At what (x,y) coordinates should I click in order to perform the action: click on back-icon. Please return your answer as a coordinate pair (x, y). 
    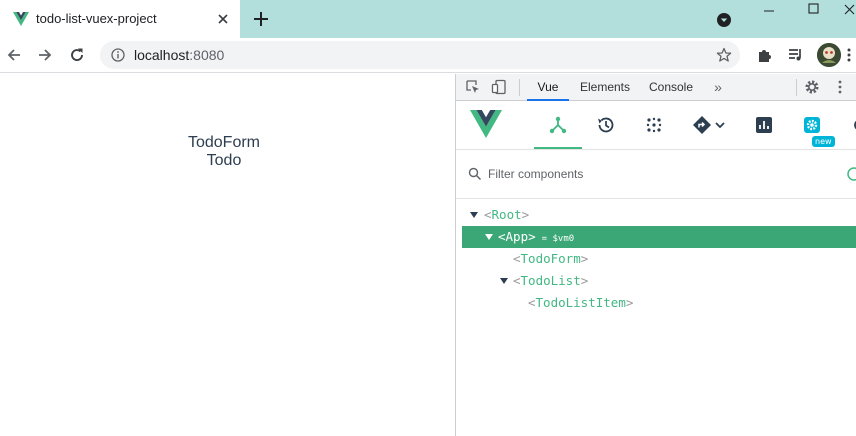
    Looking at the image, I should click on (14, 55).